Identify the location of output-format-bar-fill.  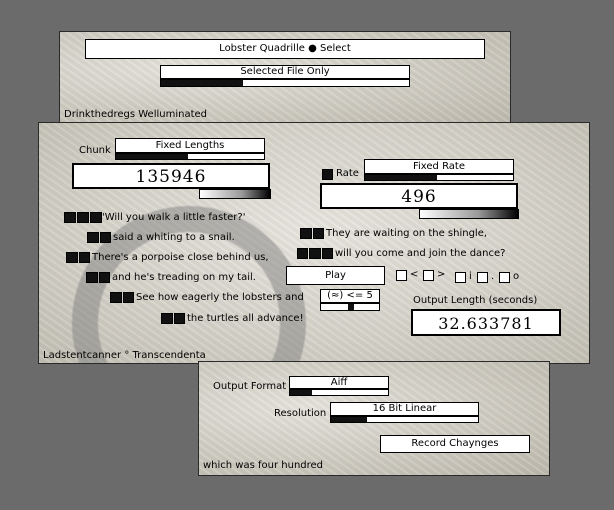
(301, 392).